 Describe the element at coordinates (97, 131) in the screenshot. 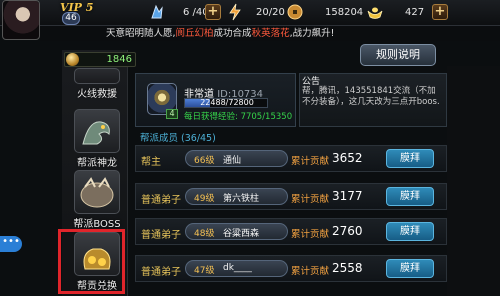

I see `dragon-icon` at that location.